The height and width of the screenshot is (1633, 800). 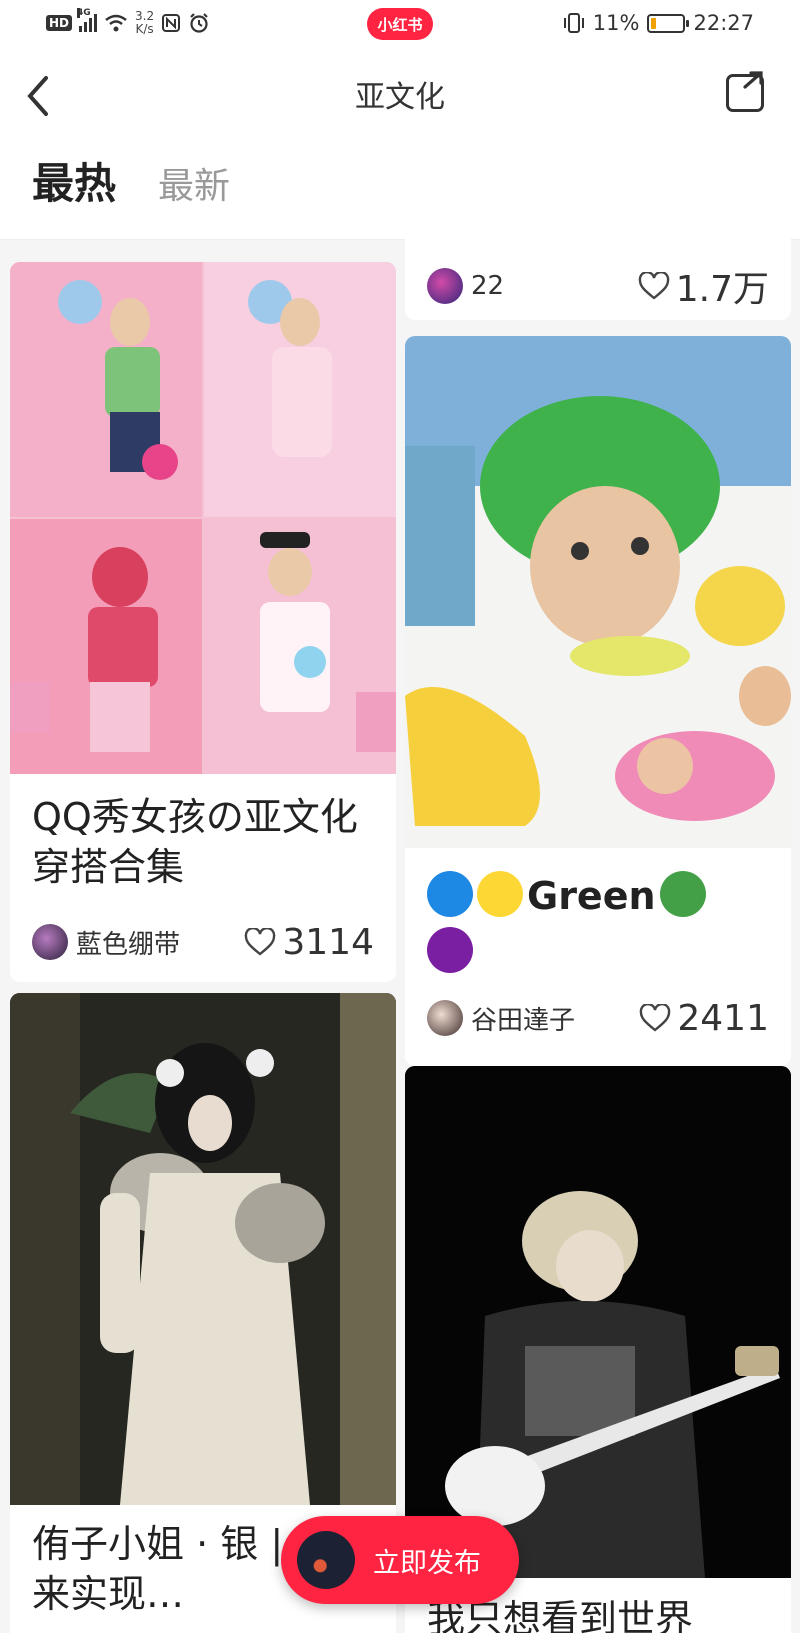 I want to click on author: 谷田達子, so click(x=501, y=1018).